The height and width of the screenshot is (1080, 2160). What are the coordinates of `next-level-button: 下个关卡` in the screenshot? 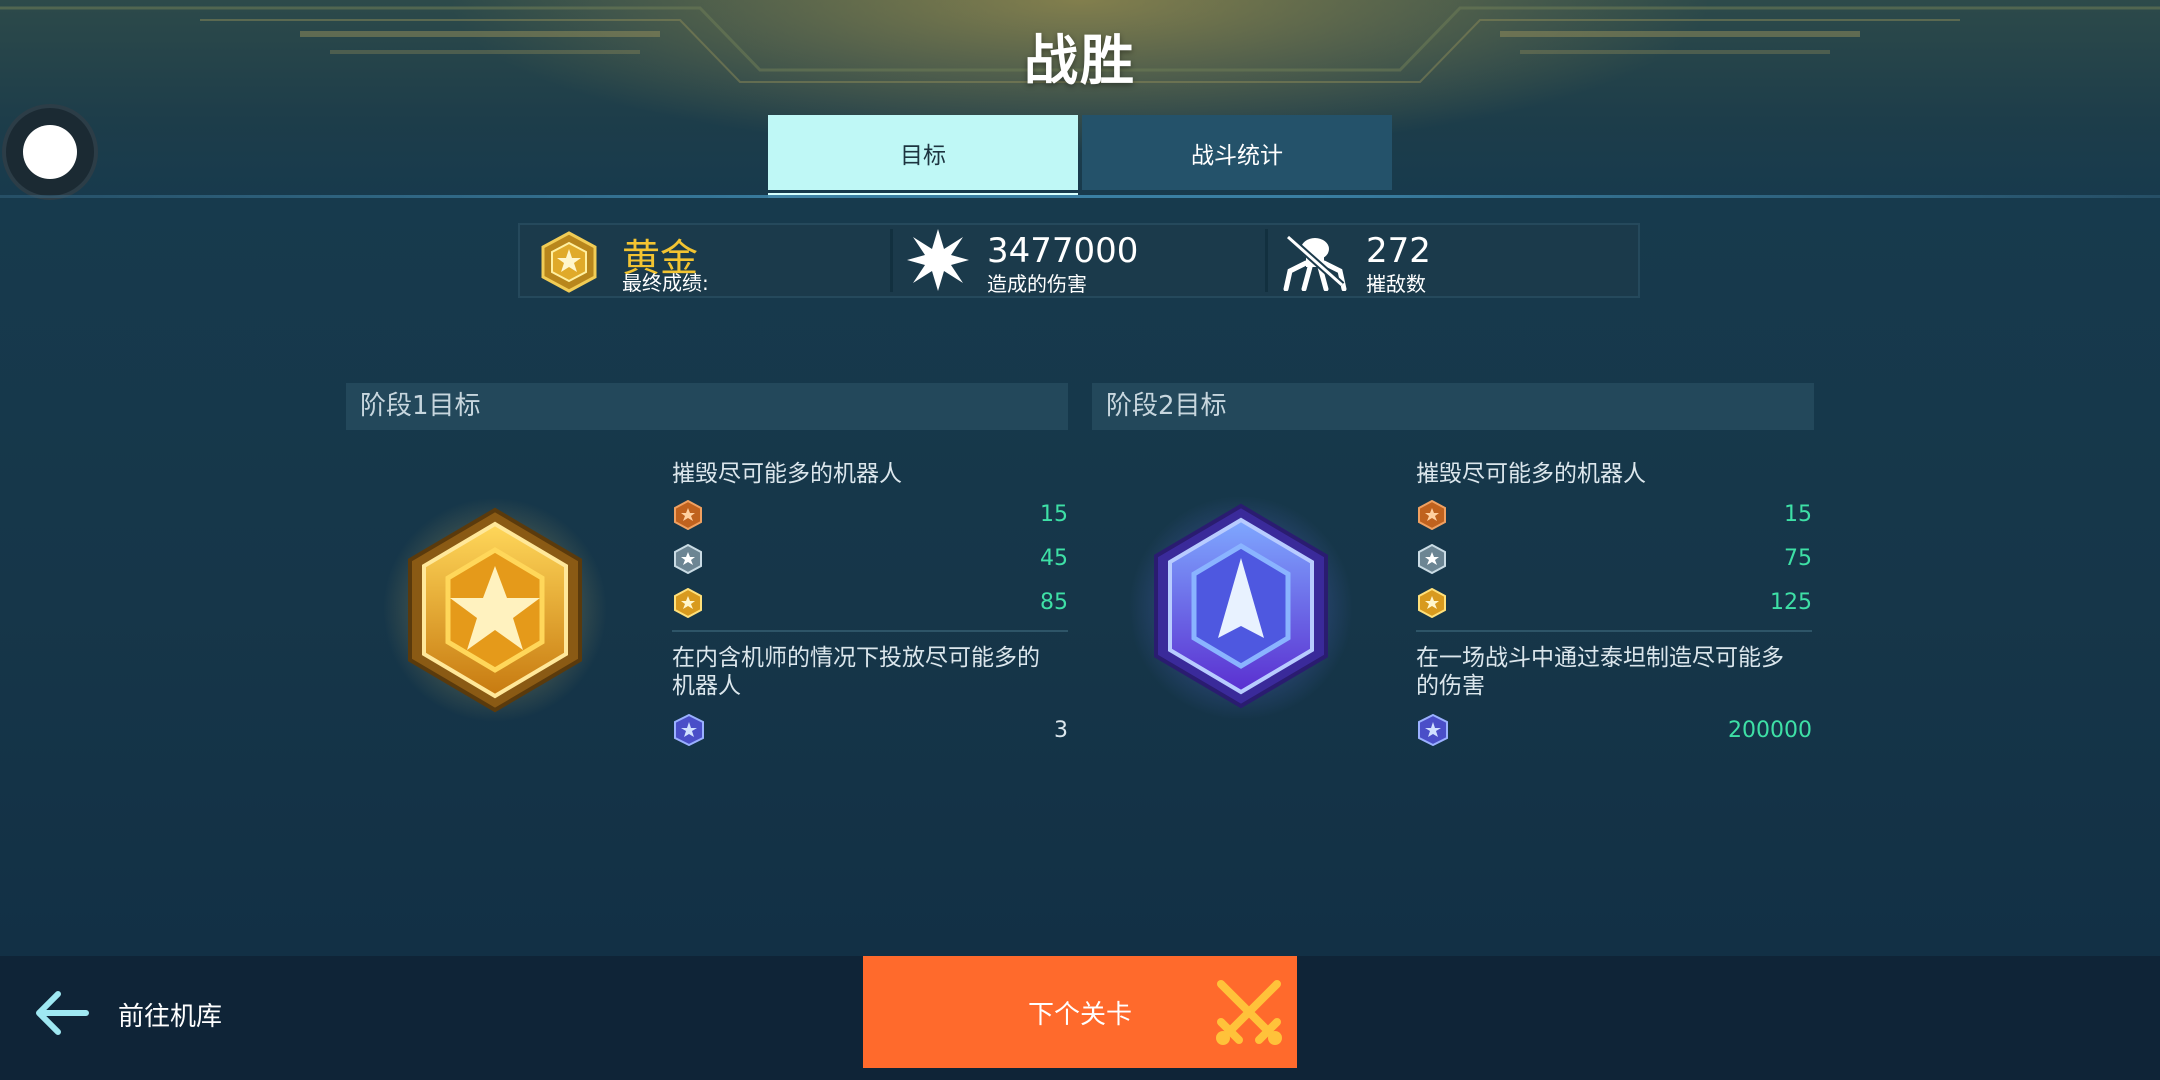 It's located at (1080, 1012).